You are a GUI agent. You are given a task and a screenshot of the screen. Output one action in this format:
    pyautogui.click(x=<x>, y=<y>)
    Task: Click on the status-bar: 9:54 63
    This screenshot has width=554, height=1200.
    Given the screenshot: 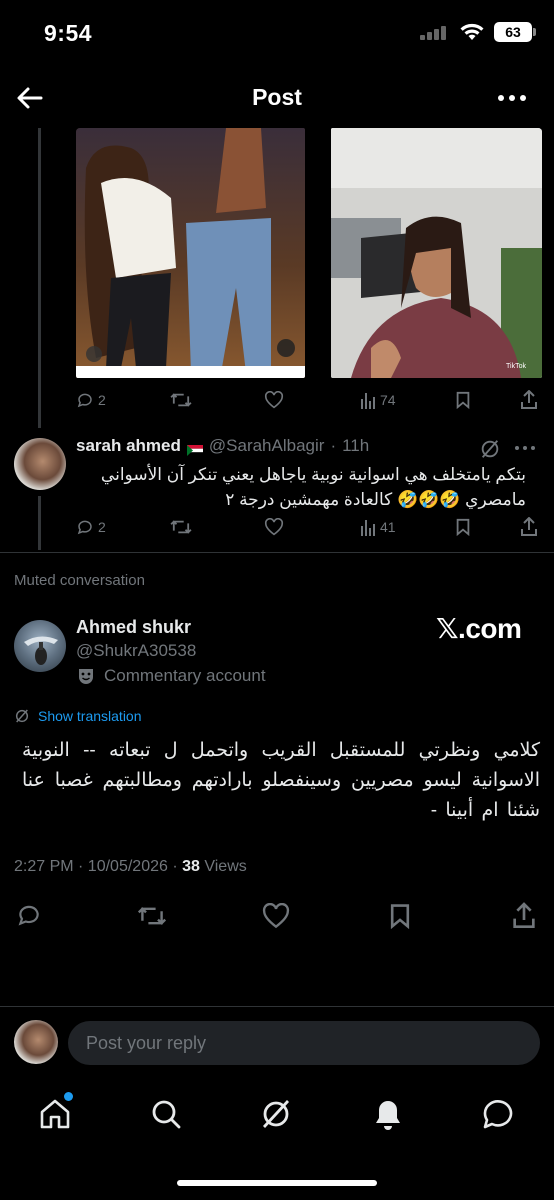 What is the action you would take?
    pyautogui.click(x=277, y=34)
    